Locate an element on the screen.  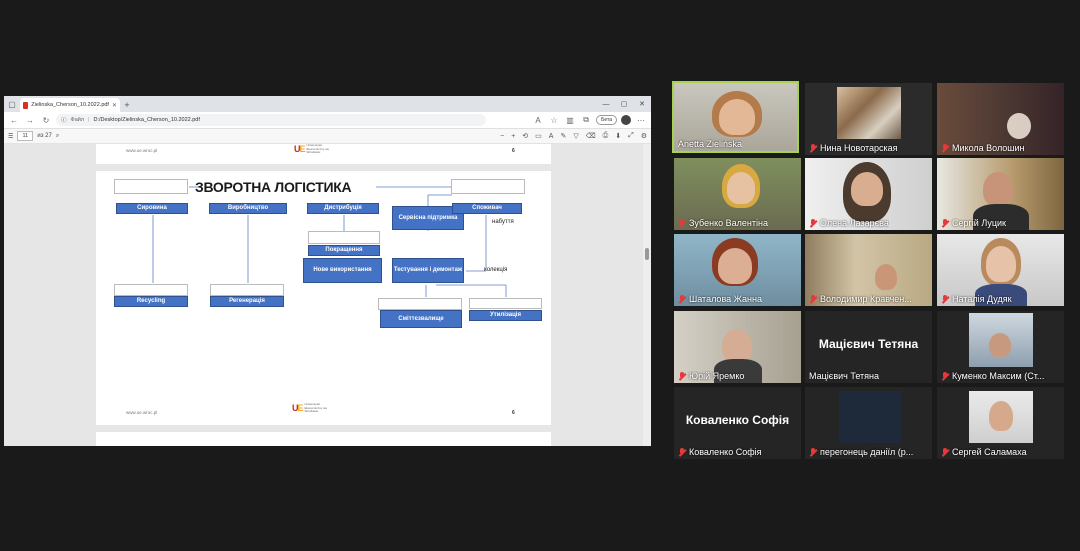
box-testuvannia: Тестування і демонтаж is located at coordinates (428, 270).